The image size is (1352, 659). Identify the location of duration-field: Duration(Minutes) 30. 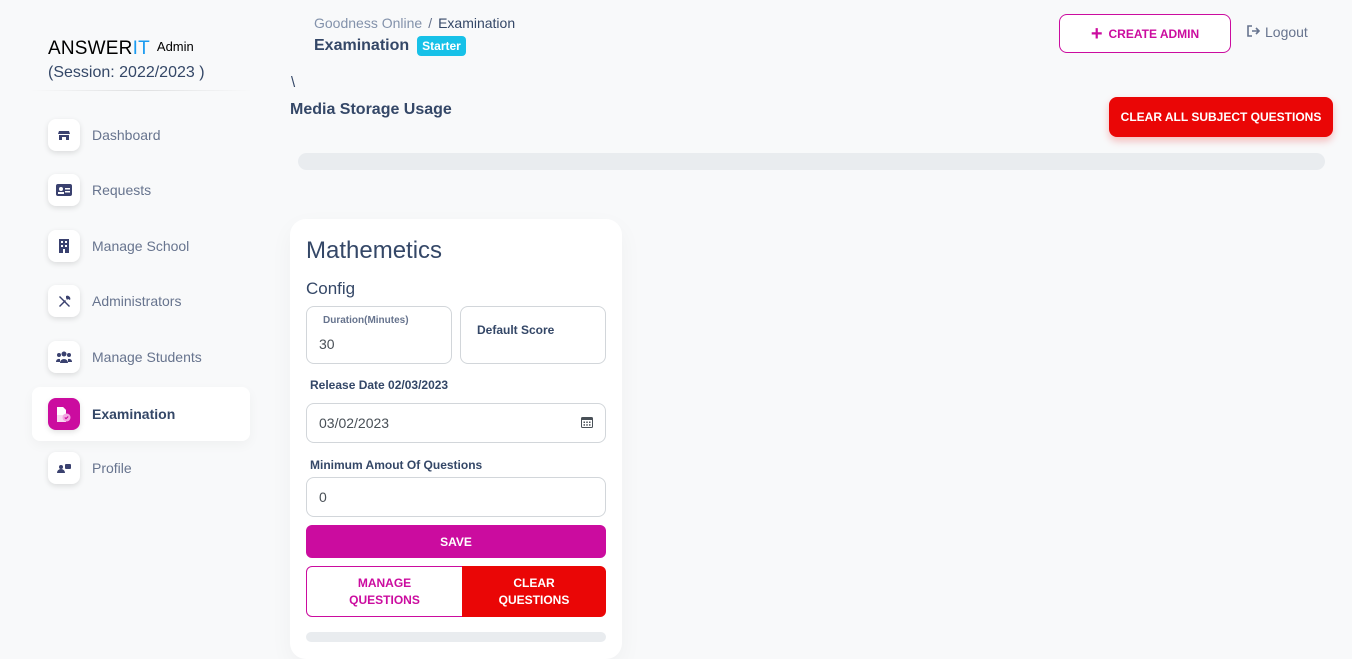
(379, 335).